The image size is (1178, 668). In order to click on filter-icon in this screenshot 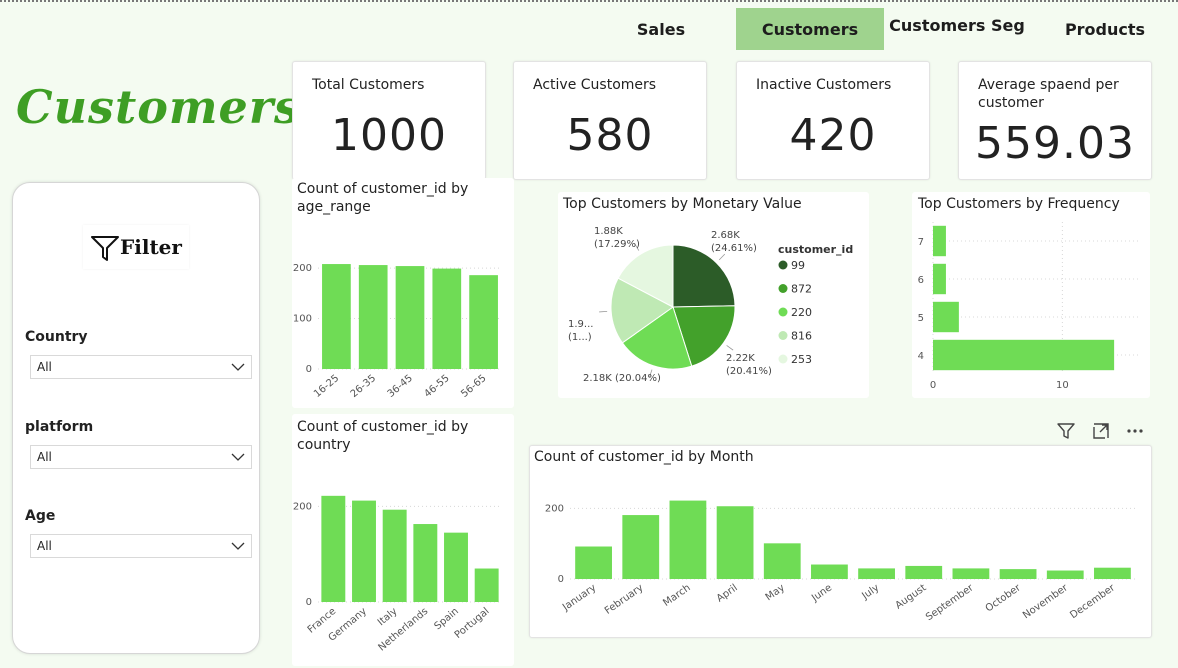, I will do `click(1066, 431)`.